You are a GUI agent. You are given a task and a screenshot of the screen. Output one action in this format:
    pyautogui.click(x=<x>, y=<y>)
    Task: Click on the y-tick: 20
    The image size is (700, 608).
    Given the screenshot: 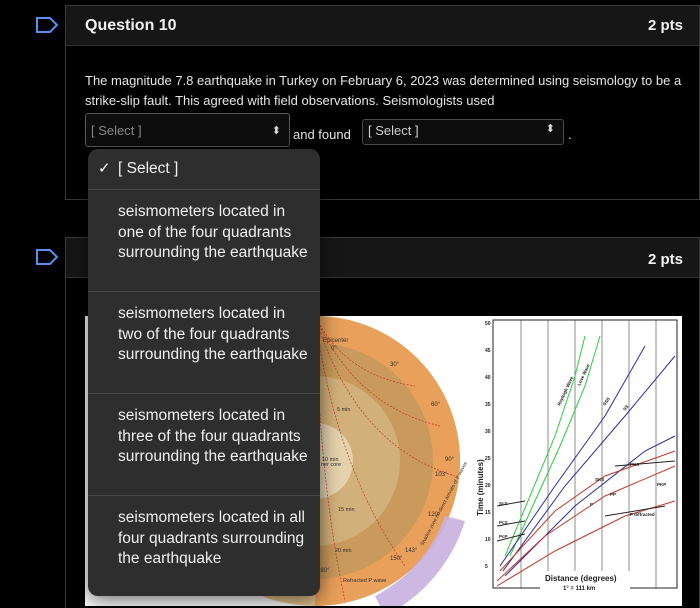 What is the action you would take?
    pyautogui.click(x=488, y=486)
    